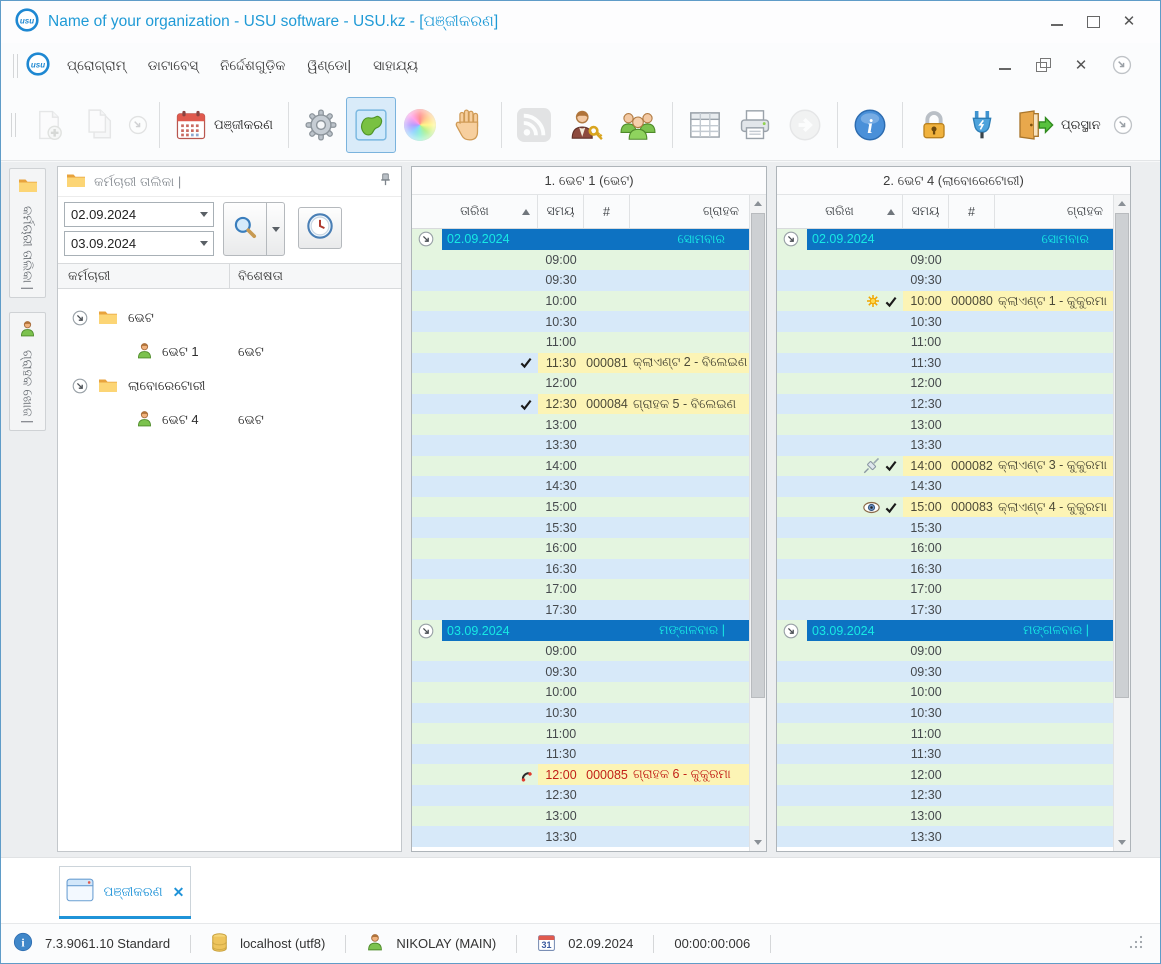 Image resolution: width=1161 pixels, height=964 pixels. What do you see at coordinates (49, 125) in the screenshot?
I see `add-document-button` at bounding box center [49, 125].